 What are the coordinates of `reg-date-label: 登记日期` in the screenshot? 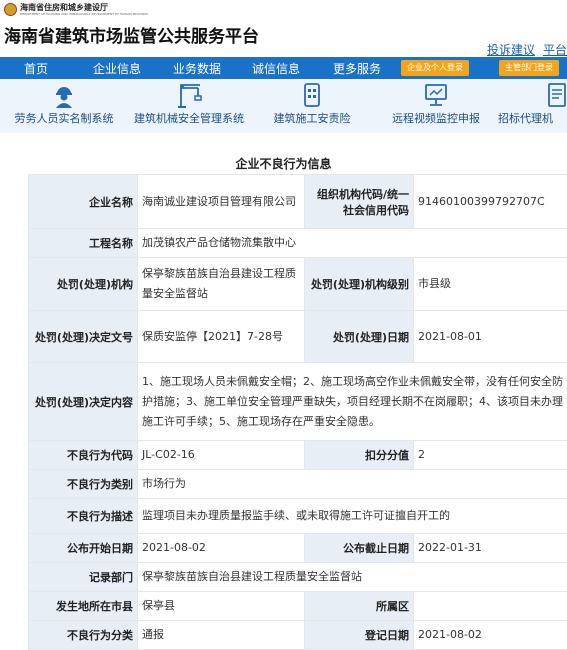 It's located at (359, 635).